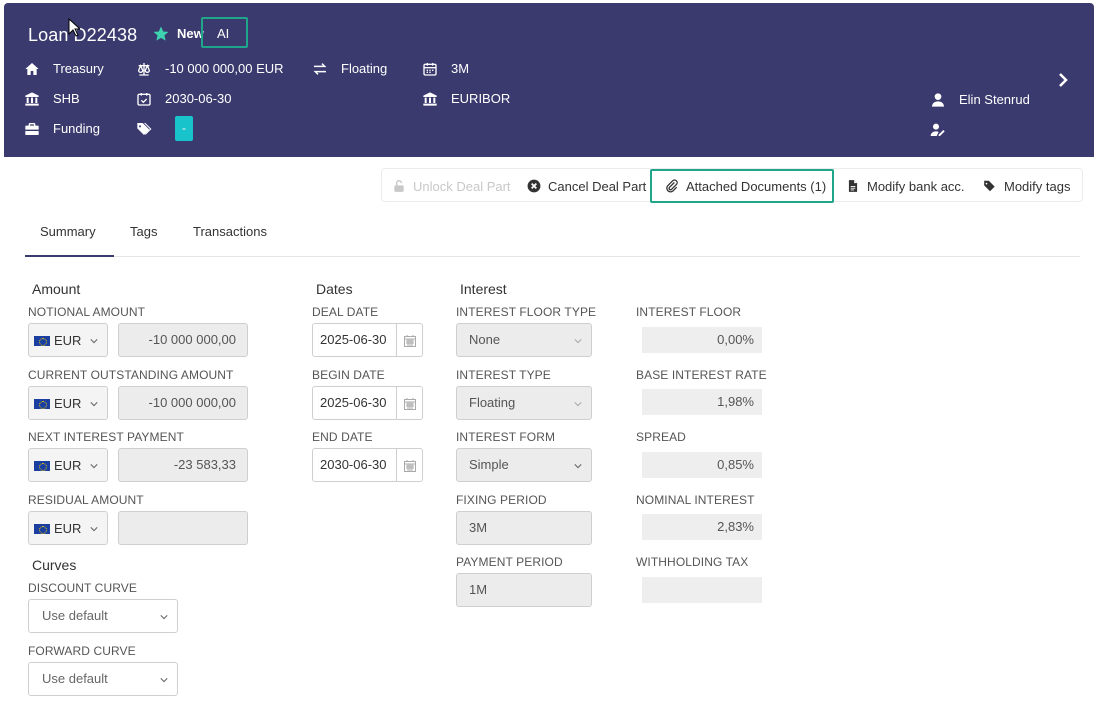  Describe the element at coordinates (451, 186) in the screenshot. I see `unlock-deal-part-button: Unlock Deal Part` at that location.